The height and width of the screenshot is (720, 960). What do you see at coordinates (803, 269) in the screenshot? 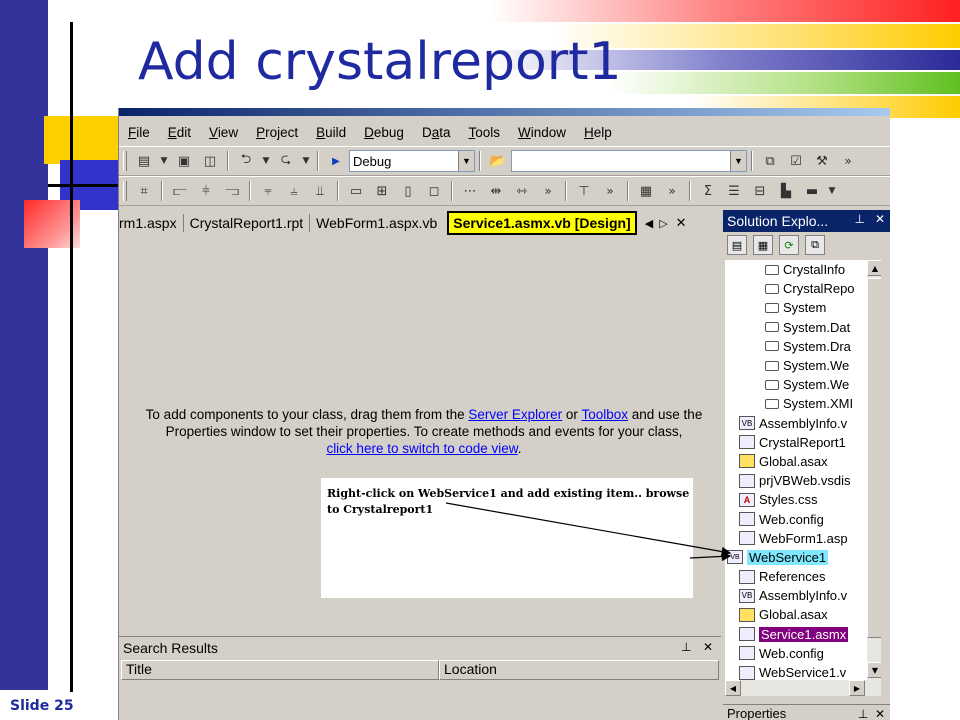
I see `tree-item-reference: CrystalInfo` at bounding box center [803, 269].